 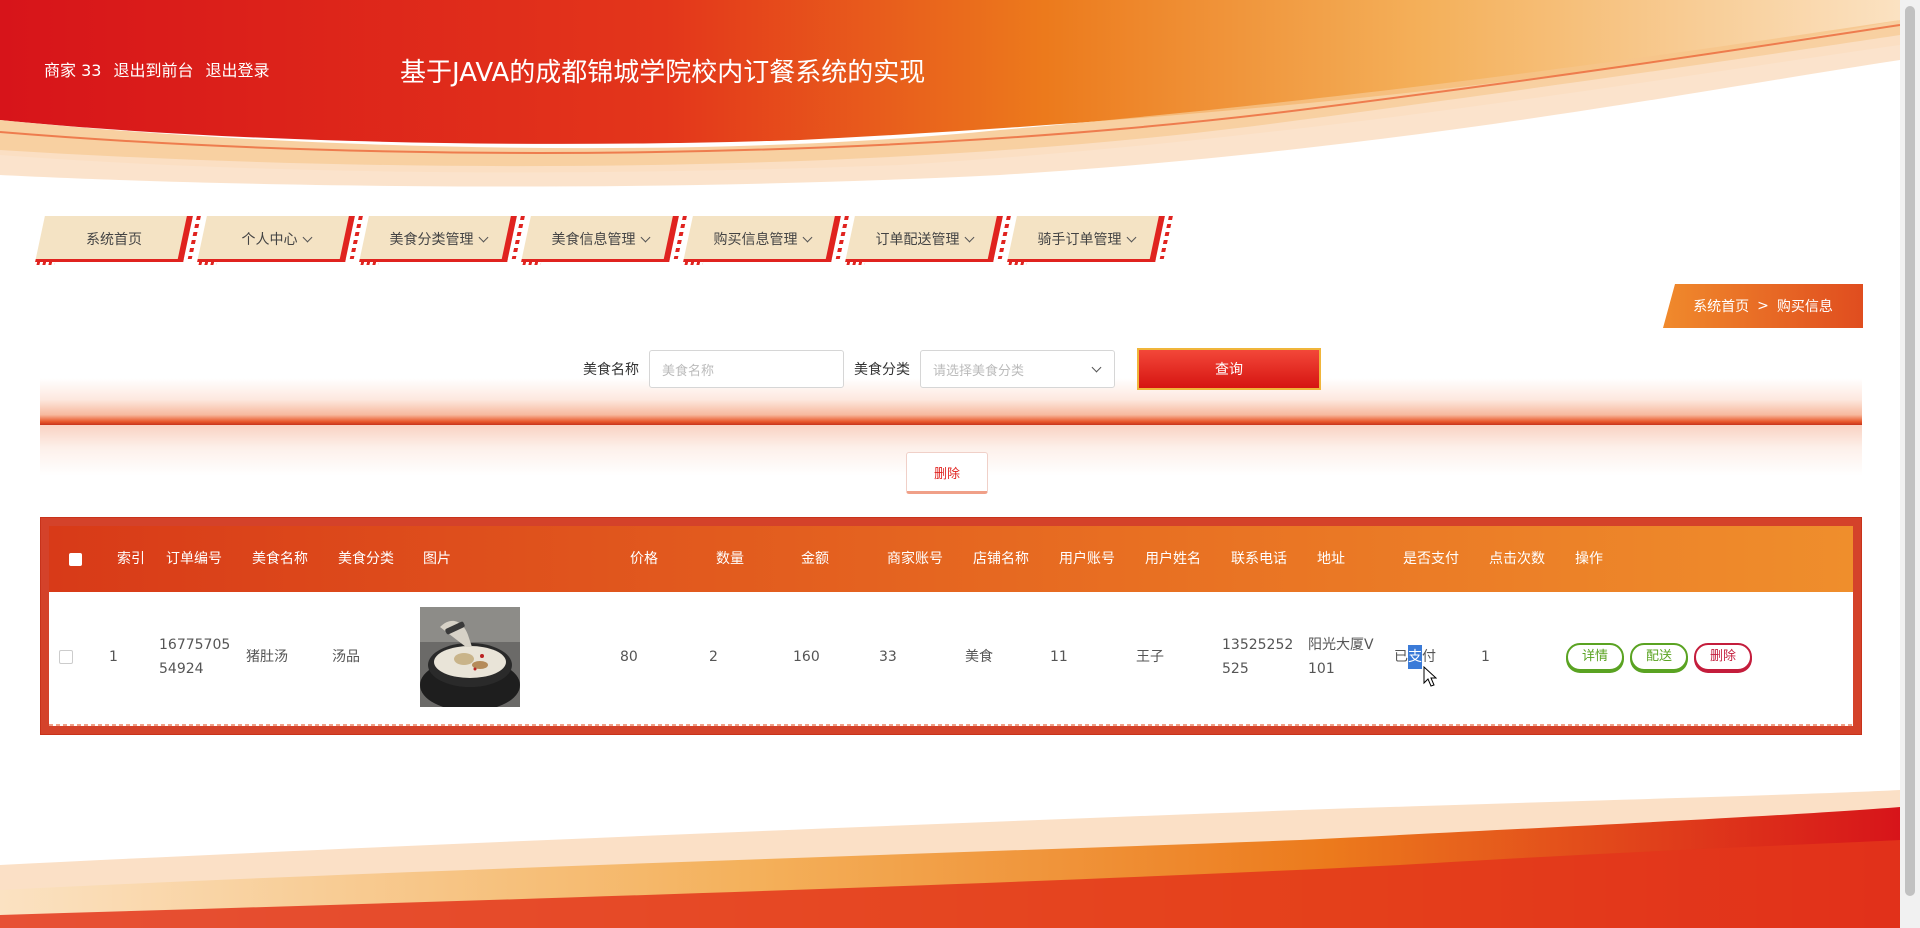 I want to click on exit-to-front-link: 退出到前台, so click(x=153, y=69).